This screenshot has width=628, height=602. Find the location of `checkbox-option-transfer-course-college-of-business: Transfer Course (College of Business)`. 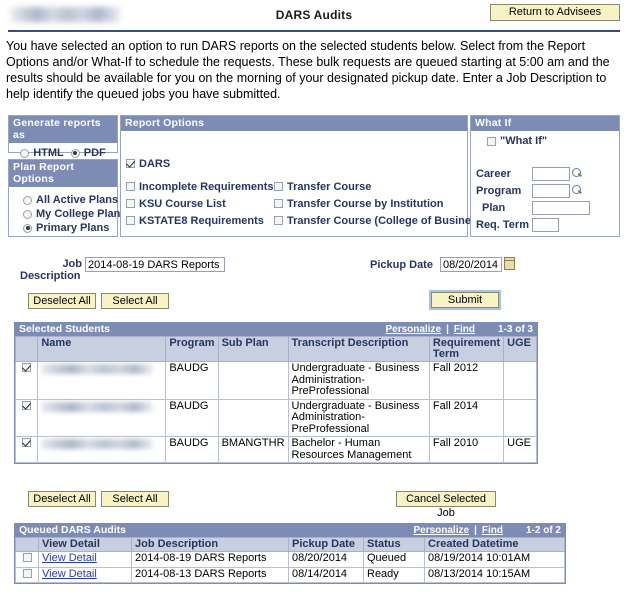

checkbox-option-transfer-course-college-of-business: Transfer Course (College of Business) is located at coordinates (380, 221).